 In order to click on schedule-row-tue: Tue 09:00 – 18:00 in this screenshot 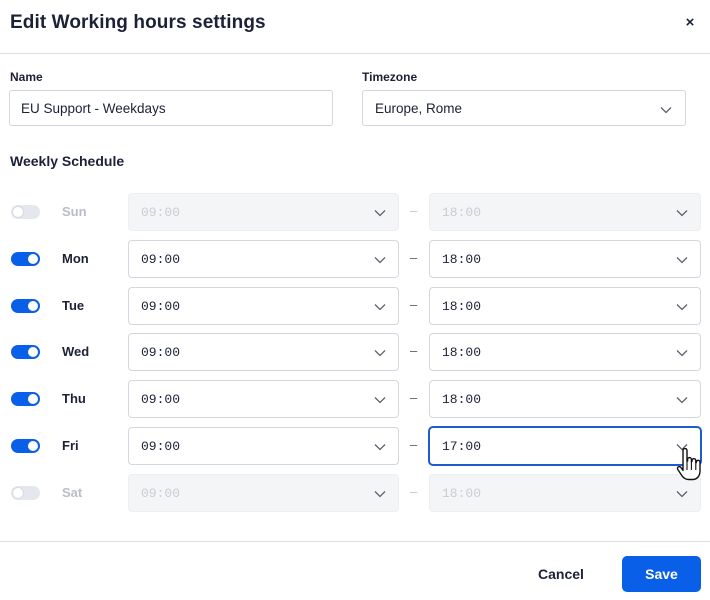, I will do `click(355, 306)`.